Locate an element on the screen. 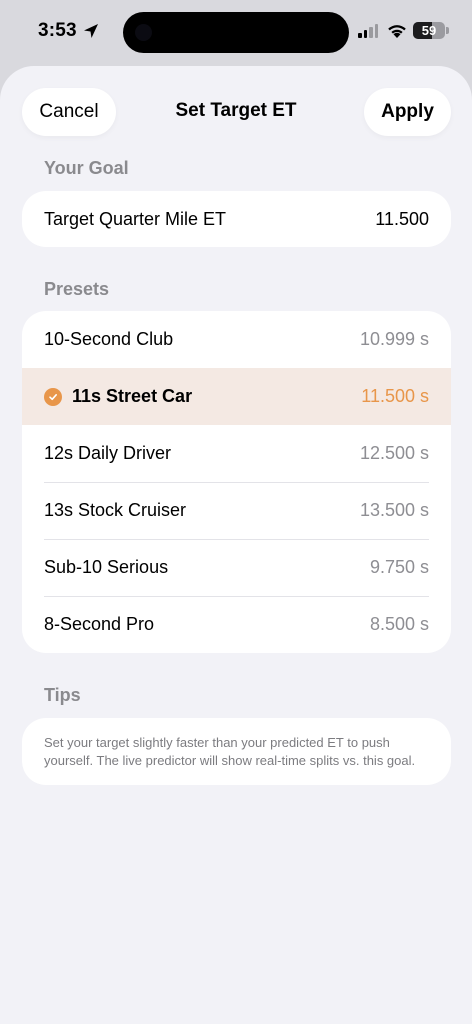 Image resolution: width=472 pixels, height=1024 pixels. preset-row: 12s Daily Driver 12.500 s is located at coordinates (236, 453).